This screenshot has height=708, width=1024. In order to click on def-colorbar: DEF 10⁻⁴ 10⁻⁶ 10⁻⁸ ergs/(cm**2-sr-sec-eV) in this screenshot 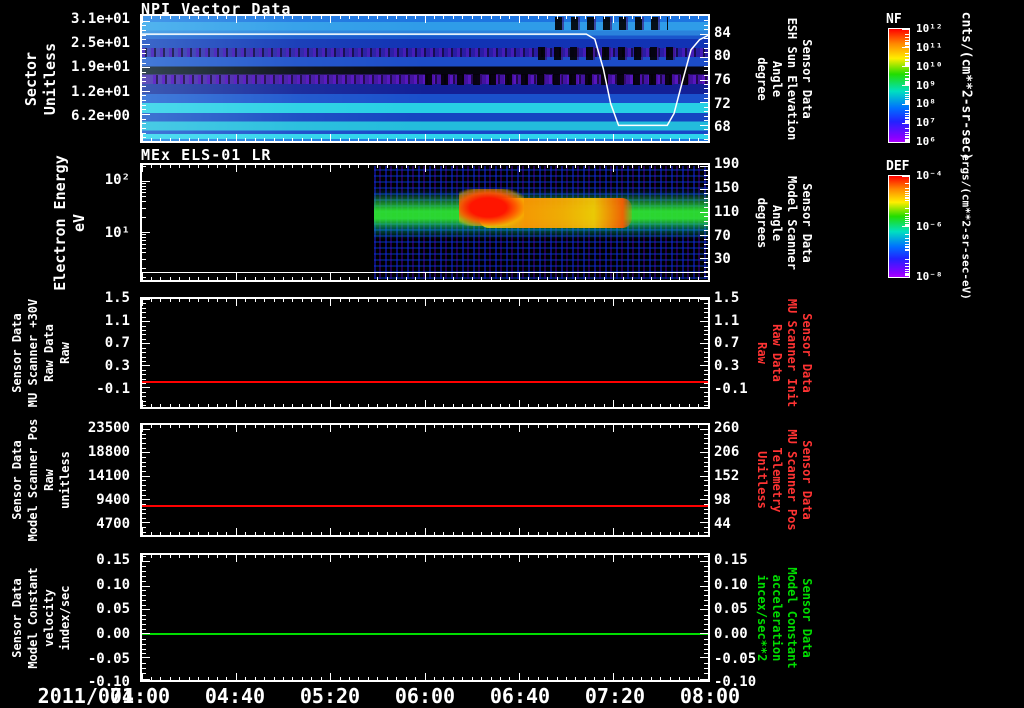, I will do `click(954, 227)`.